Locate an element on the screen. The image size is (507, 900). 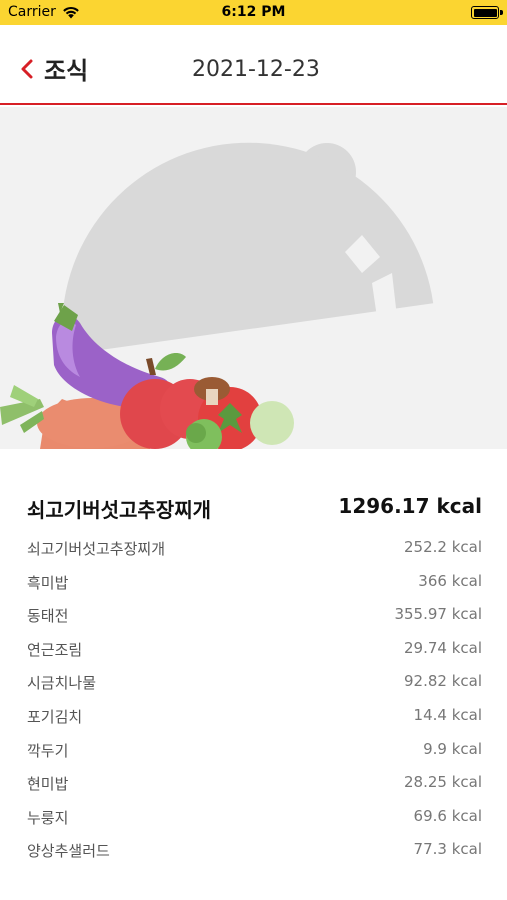
list-item: 시금치나물 92.82 kcal is located at coordinates (254, 681).